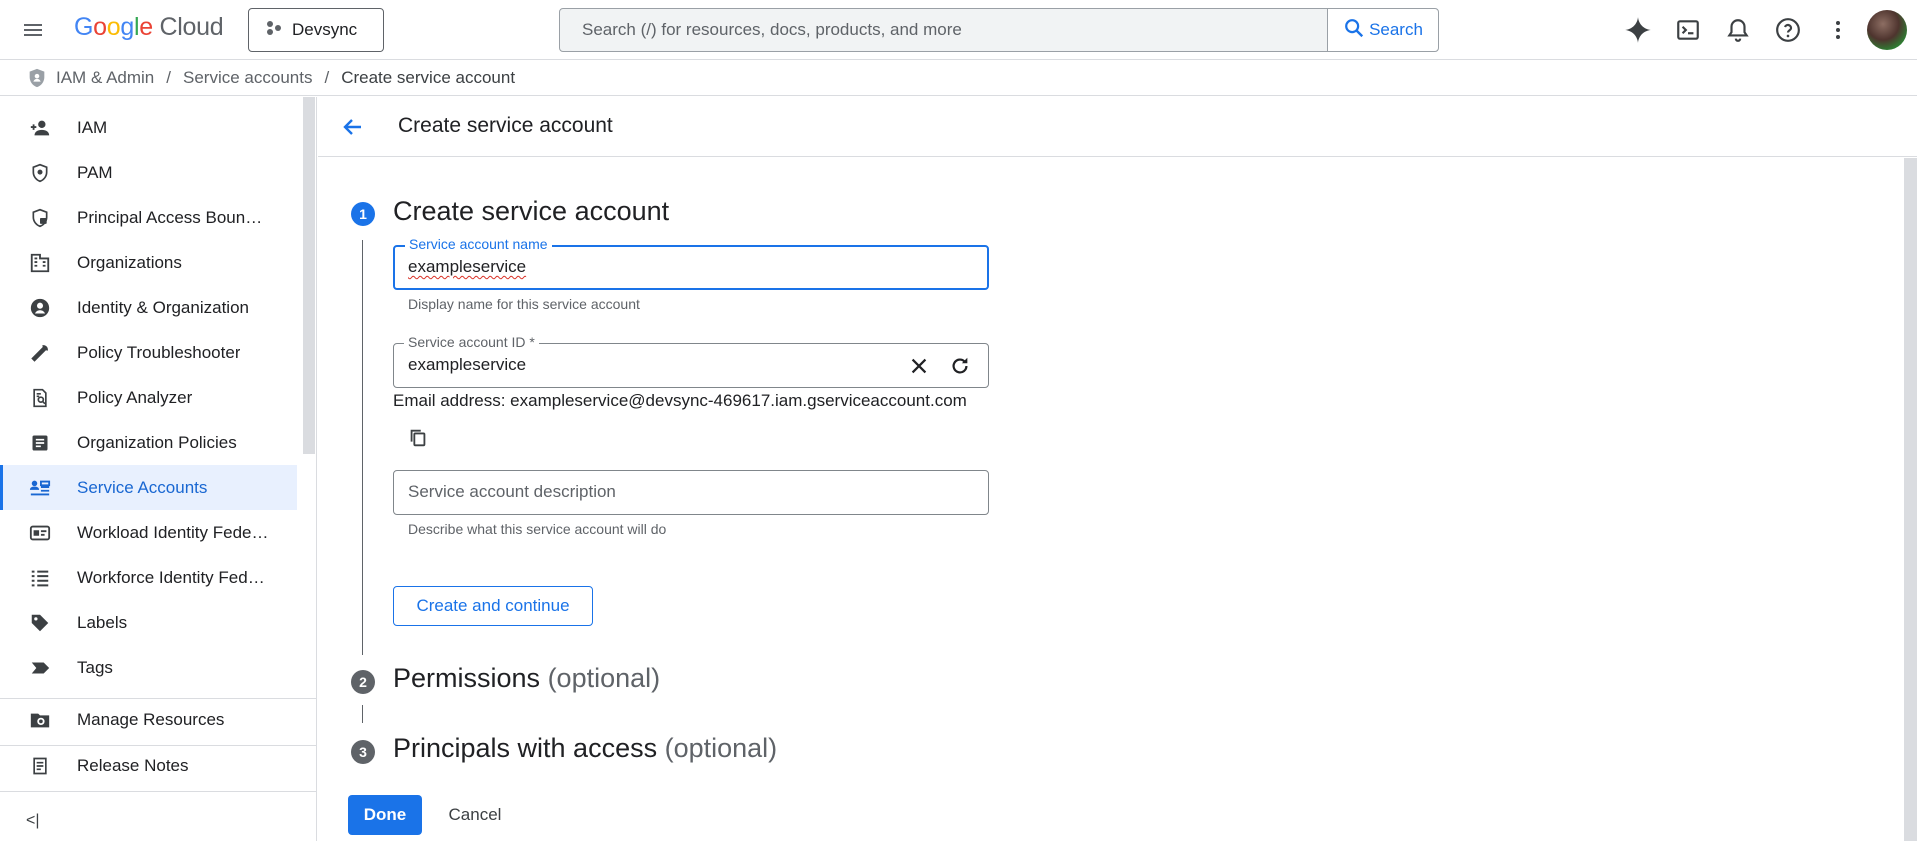  What do you see at coordinates (135, 397) in the screenshot?
I see `sidebar-item-label: Policy Analyzer` at bounding box center [135, 397].